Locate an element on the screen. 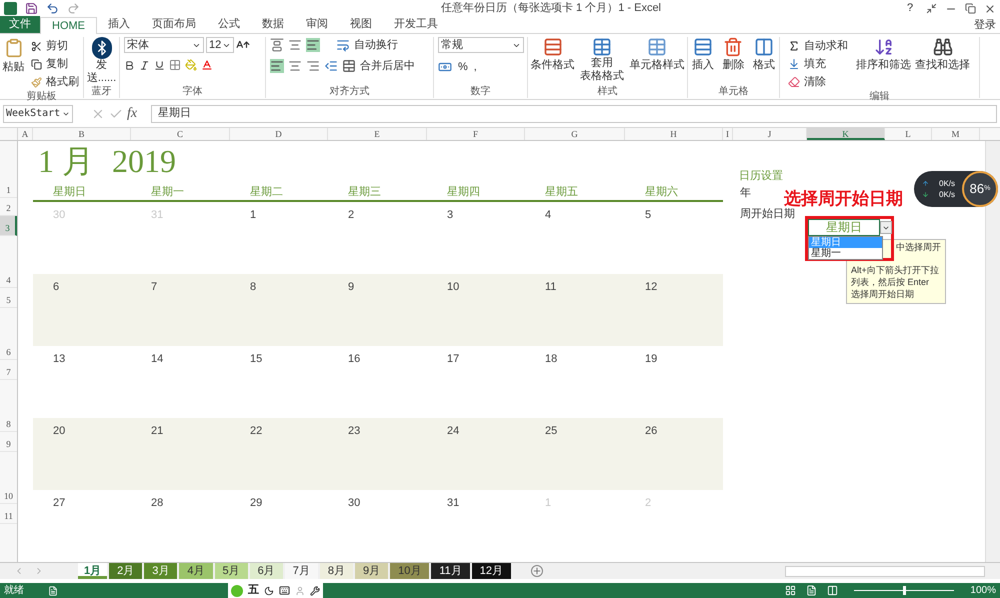  middle-align-icon is located at coordinates (295, 45).